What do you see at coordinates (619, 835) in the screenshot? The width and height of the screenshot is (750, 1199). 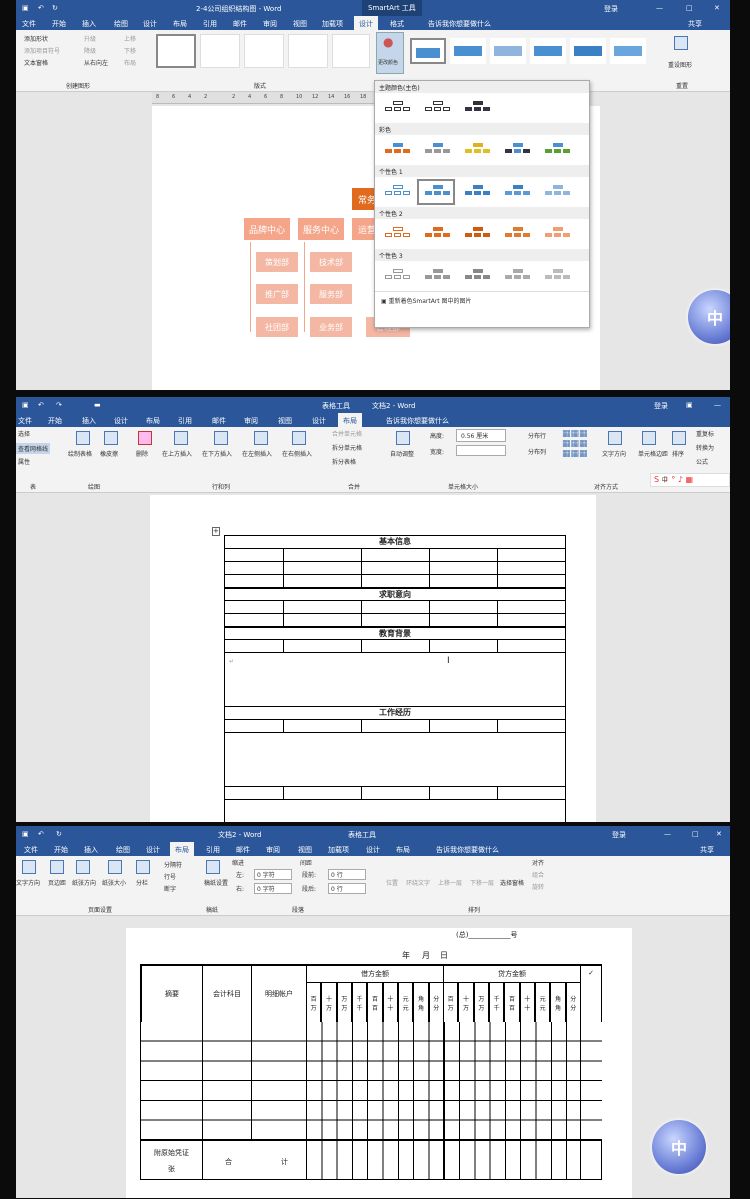 I see `login-link: 登录` at bounding box center [619, 835].